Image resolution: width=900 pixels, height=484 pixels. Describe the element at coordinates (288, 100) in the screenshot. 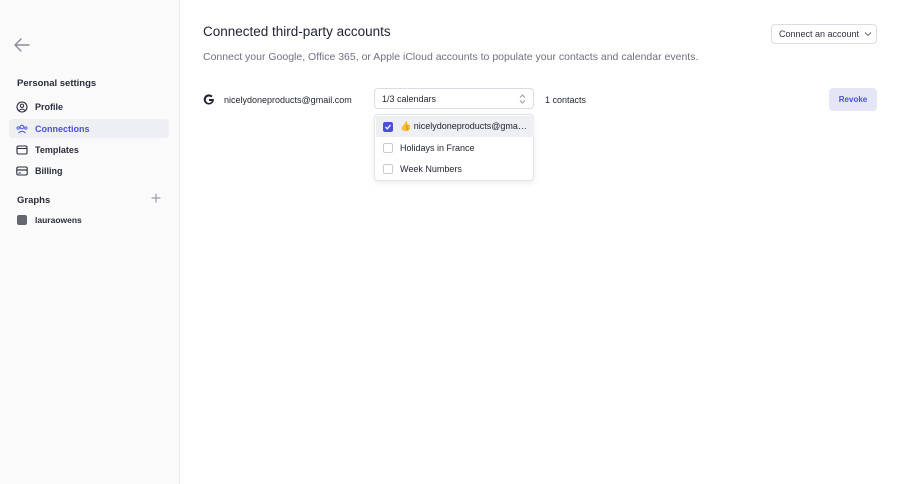

I see `account-email: nicelydoneproducts@gmail.com` at that location.